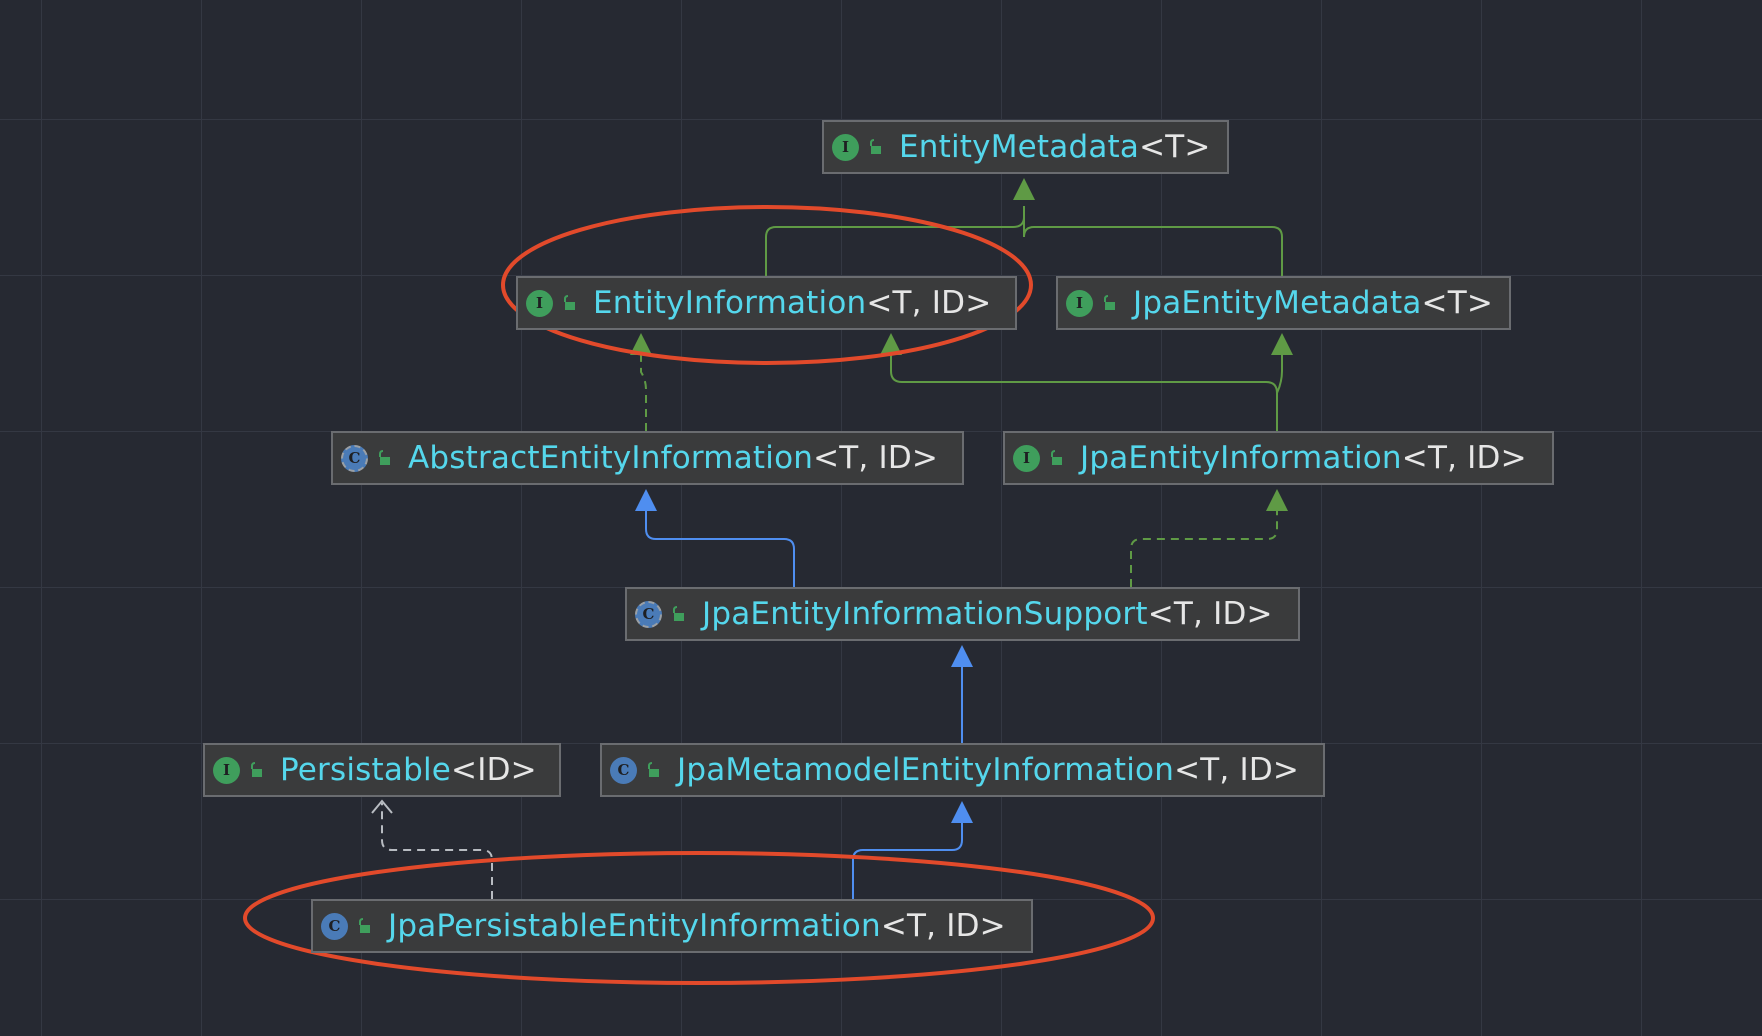 This screenshot has width=1762, height=1036. What do you see at coordinates (1209, 538) in the screenshot?
I see `edge-support-to-jpa-entity-information` at bounding box center [1209, 538].